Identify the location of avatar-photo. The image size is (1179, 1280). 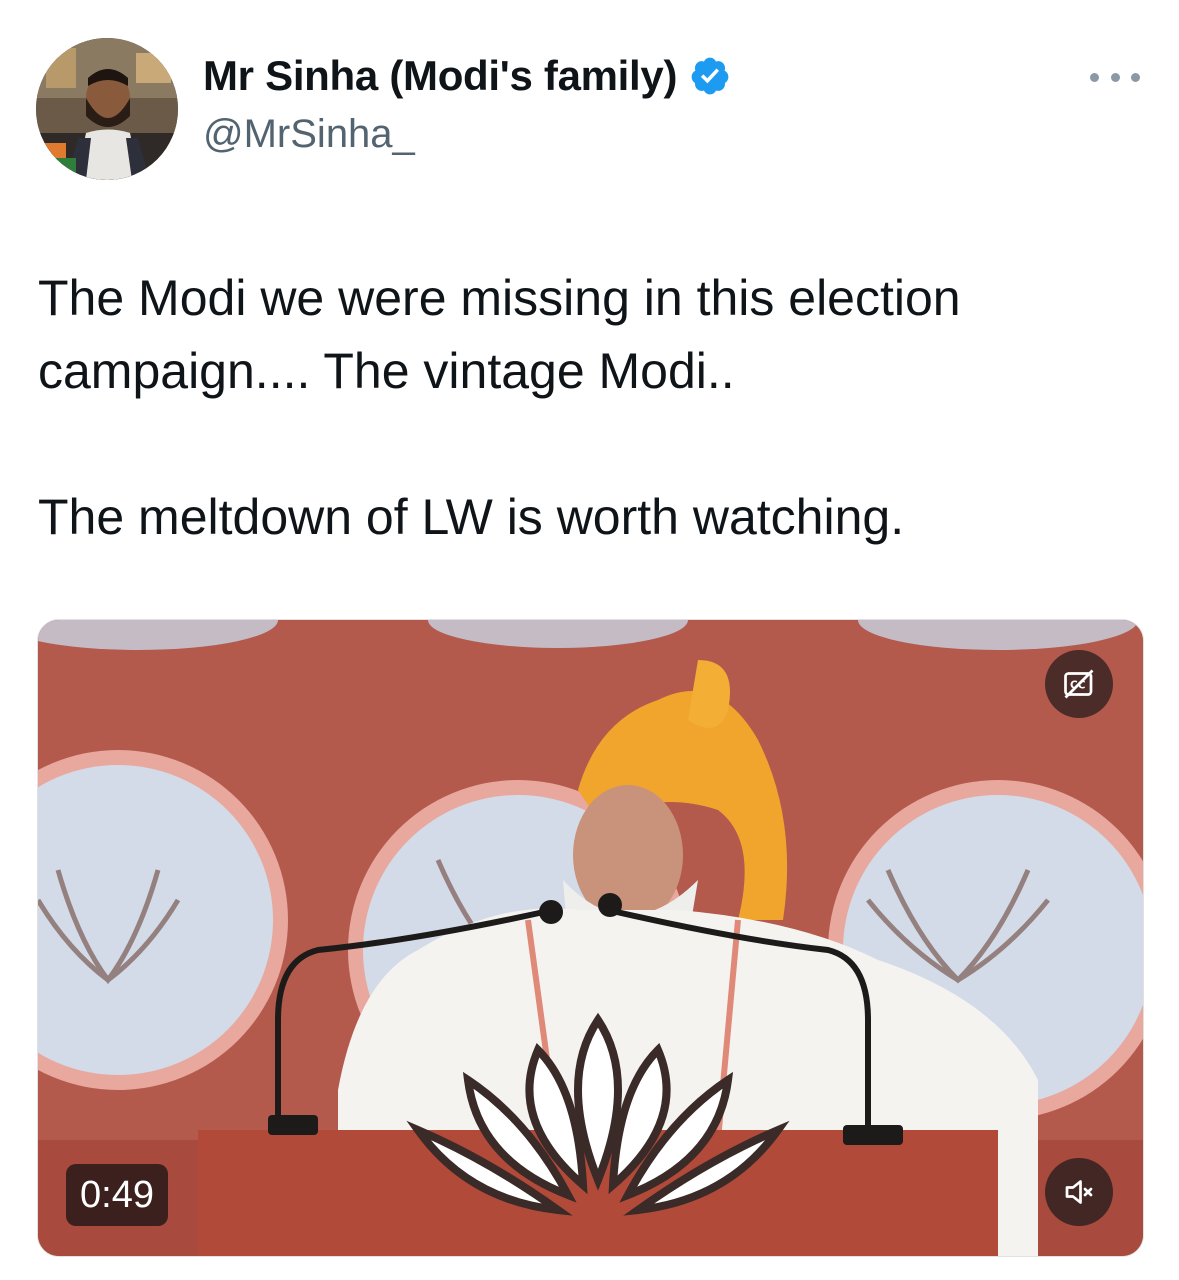
(107, 109).